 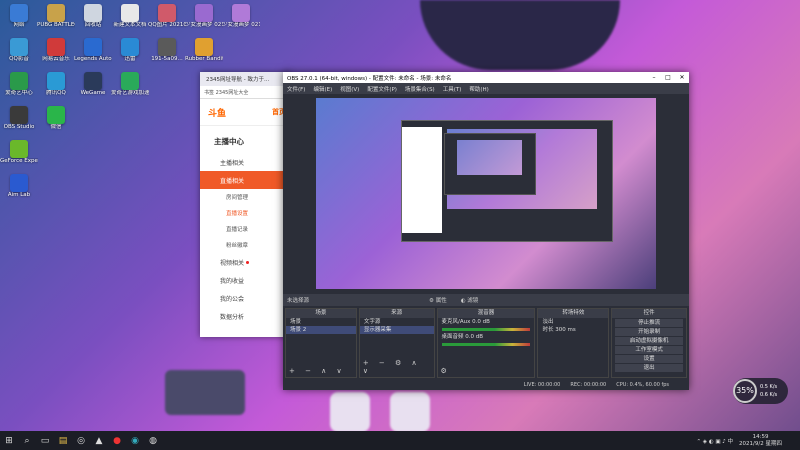 I want to click on menu-item-income: 我的收益, so click(x=245, y=280).